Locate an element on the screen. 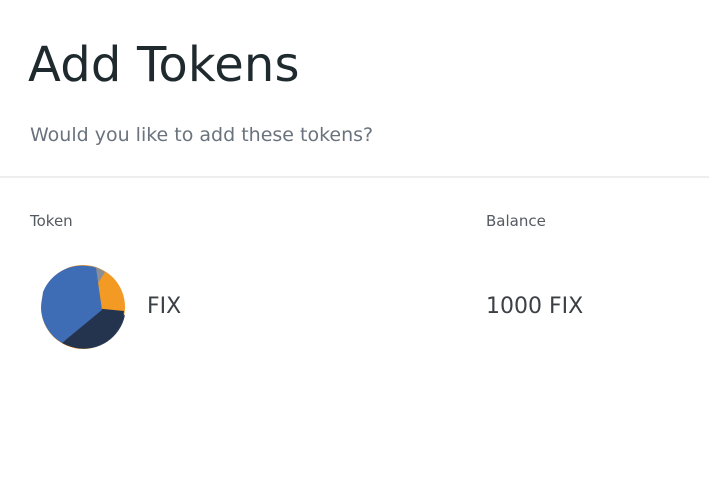 The height and width of the screenshot is (479, 709). token-symbol: FIX is located at coordinates (164, 306).